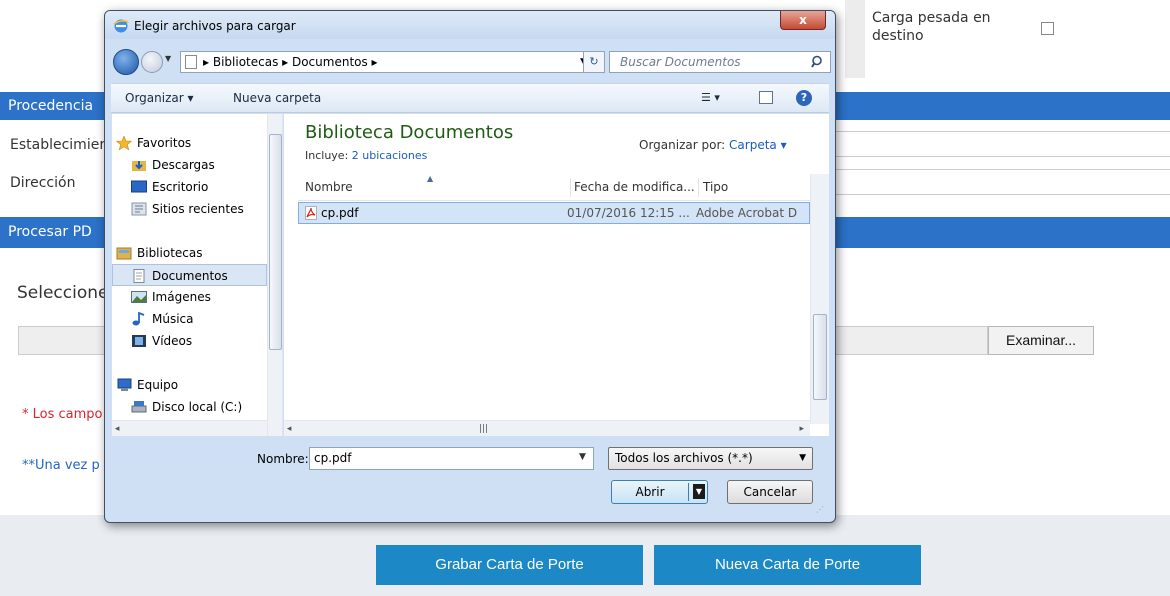 This screenshot has width=1170, height=596. Describe the element at coordinates (139, 166) in the screenshot. I see `downloads-folder-icon` at that location.